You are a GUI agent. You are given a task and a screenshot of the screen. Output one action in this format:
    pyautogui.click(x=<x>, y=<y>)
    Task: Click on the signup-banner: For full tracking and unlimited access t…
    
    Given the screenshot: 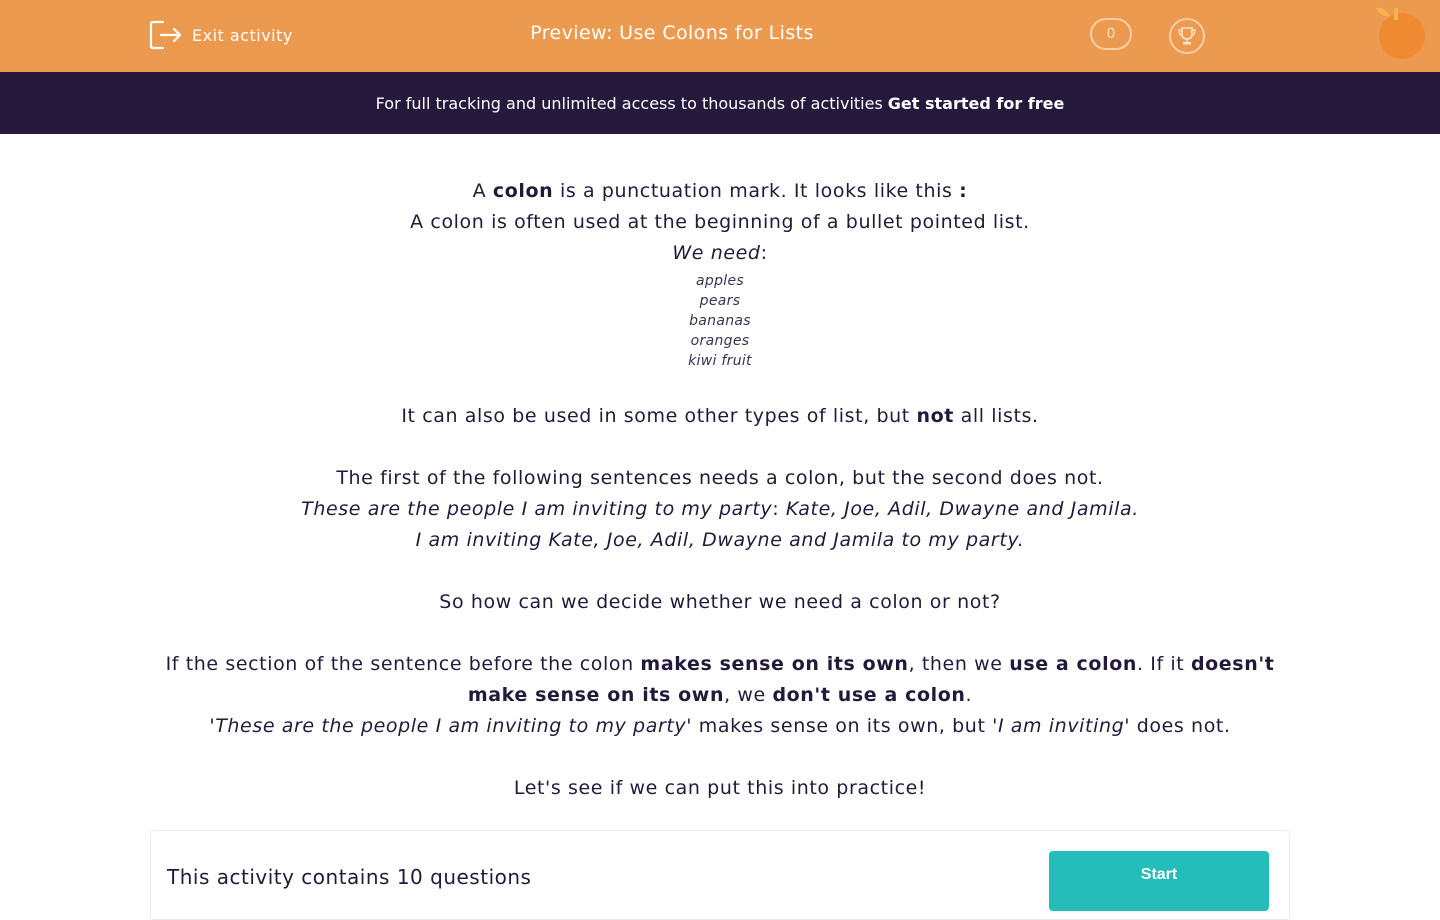 What is the action you would take?
    pyautogui.click(x=720, y=103)
    